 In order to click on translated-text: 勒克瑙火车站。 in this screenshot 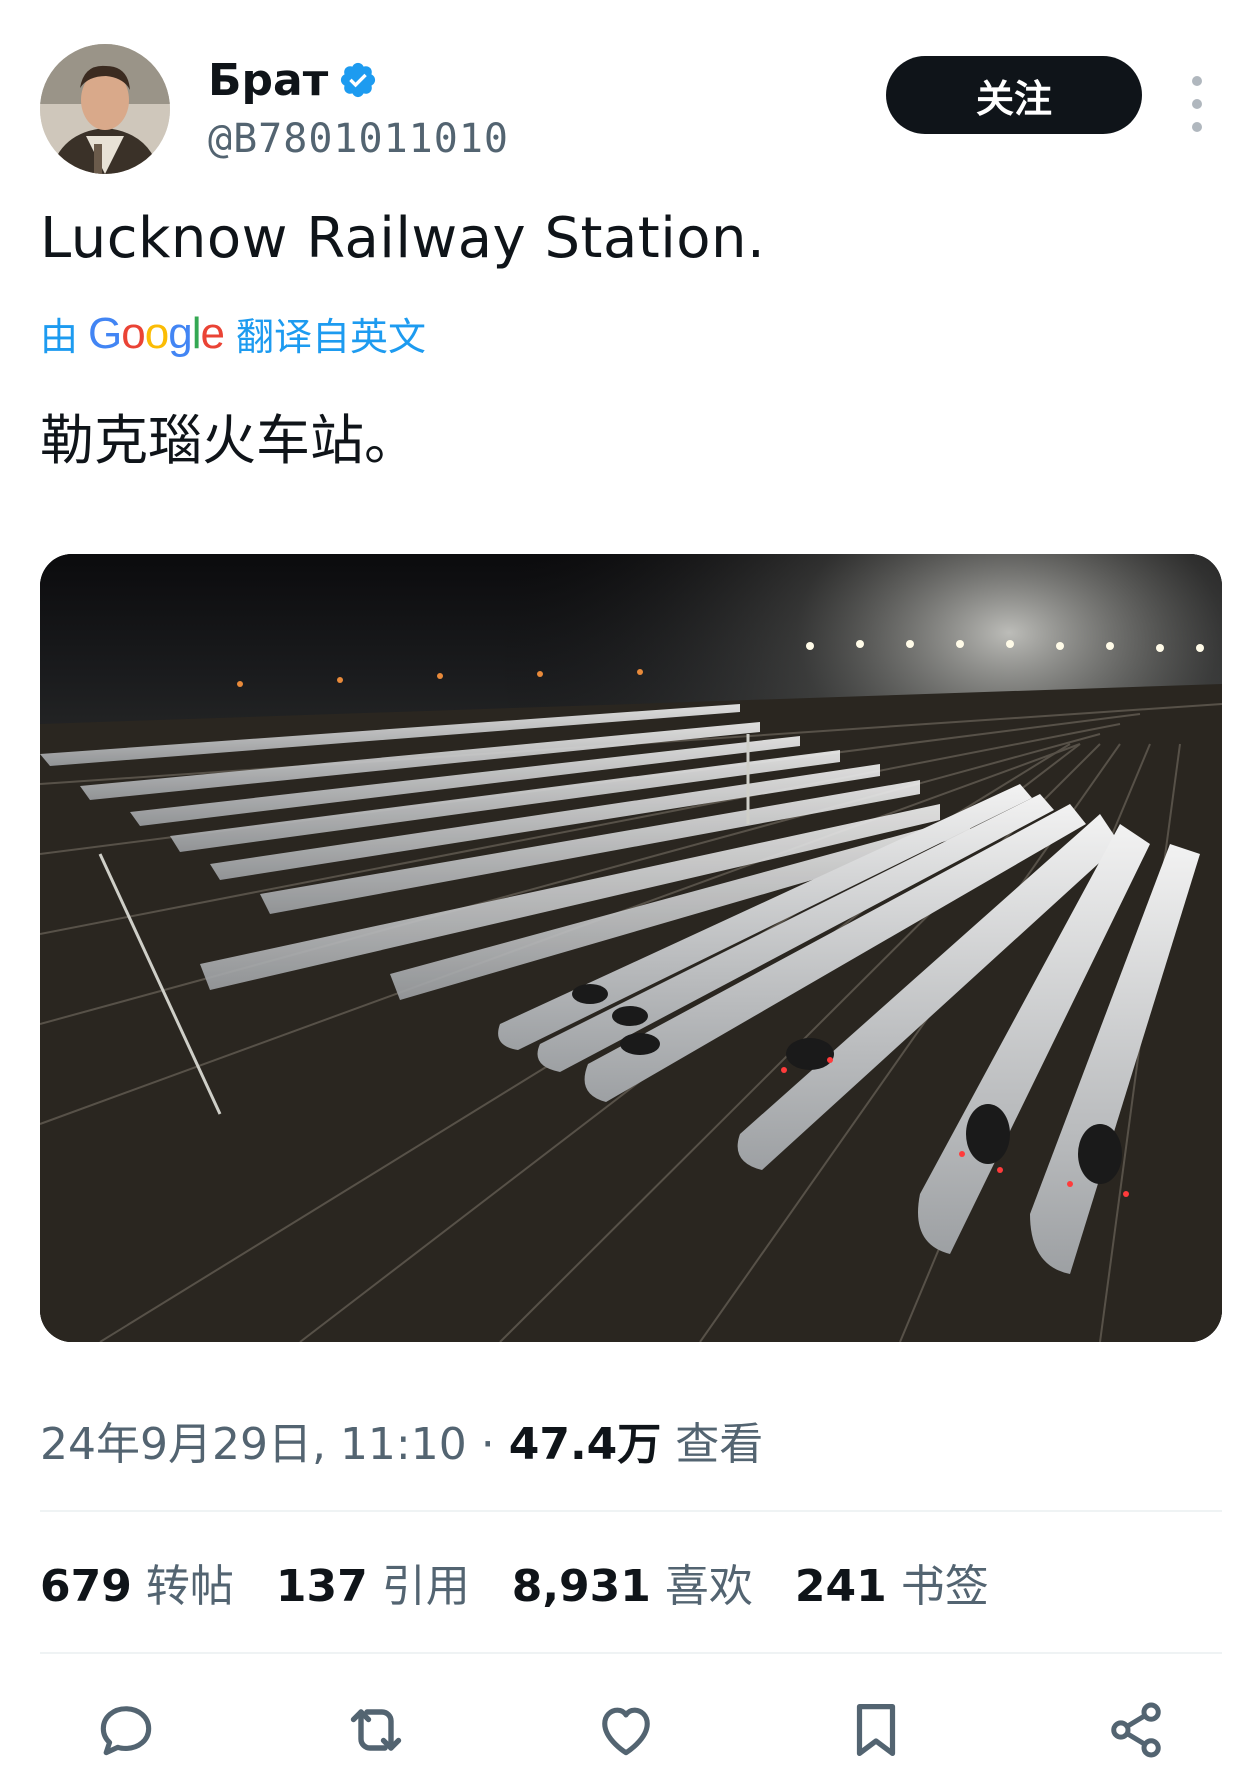, I will do `click(229, 440)`.